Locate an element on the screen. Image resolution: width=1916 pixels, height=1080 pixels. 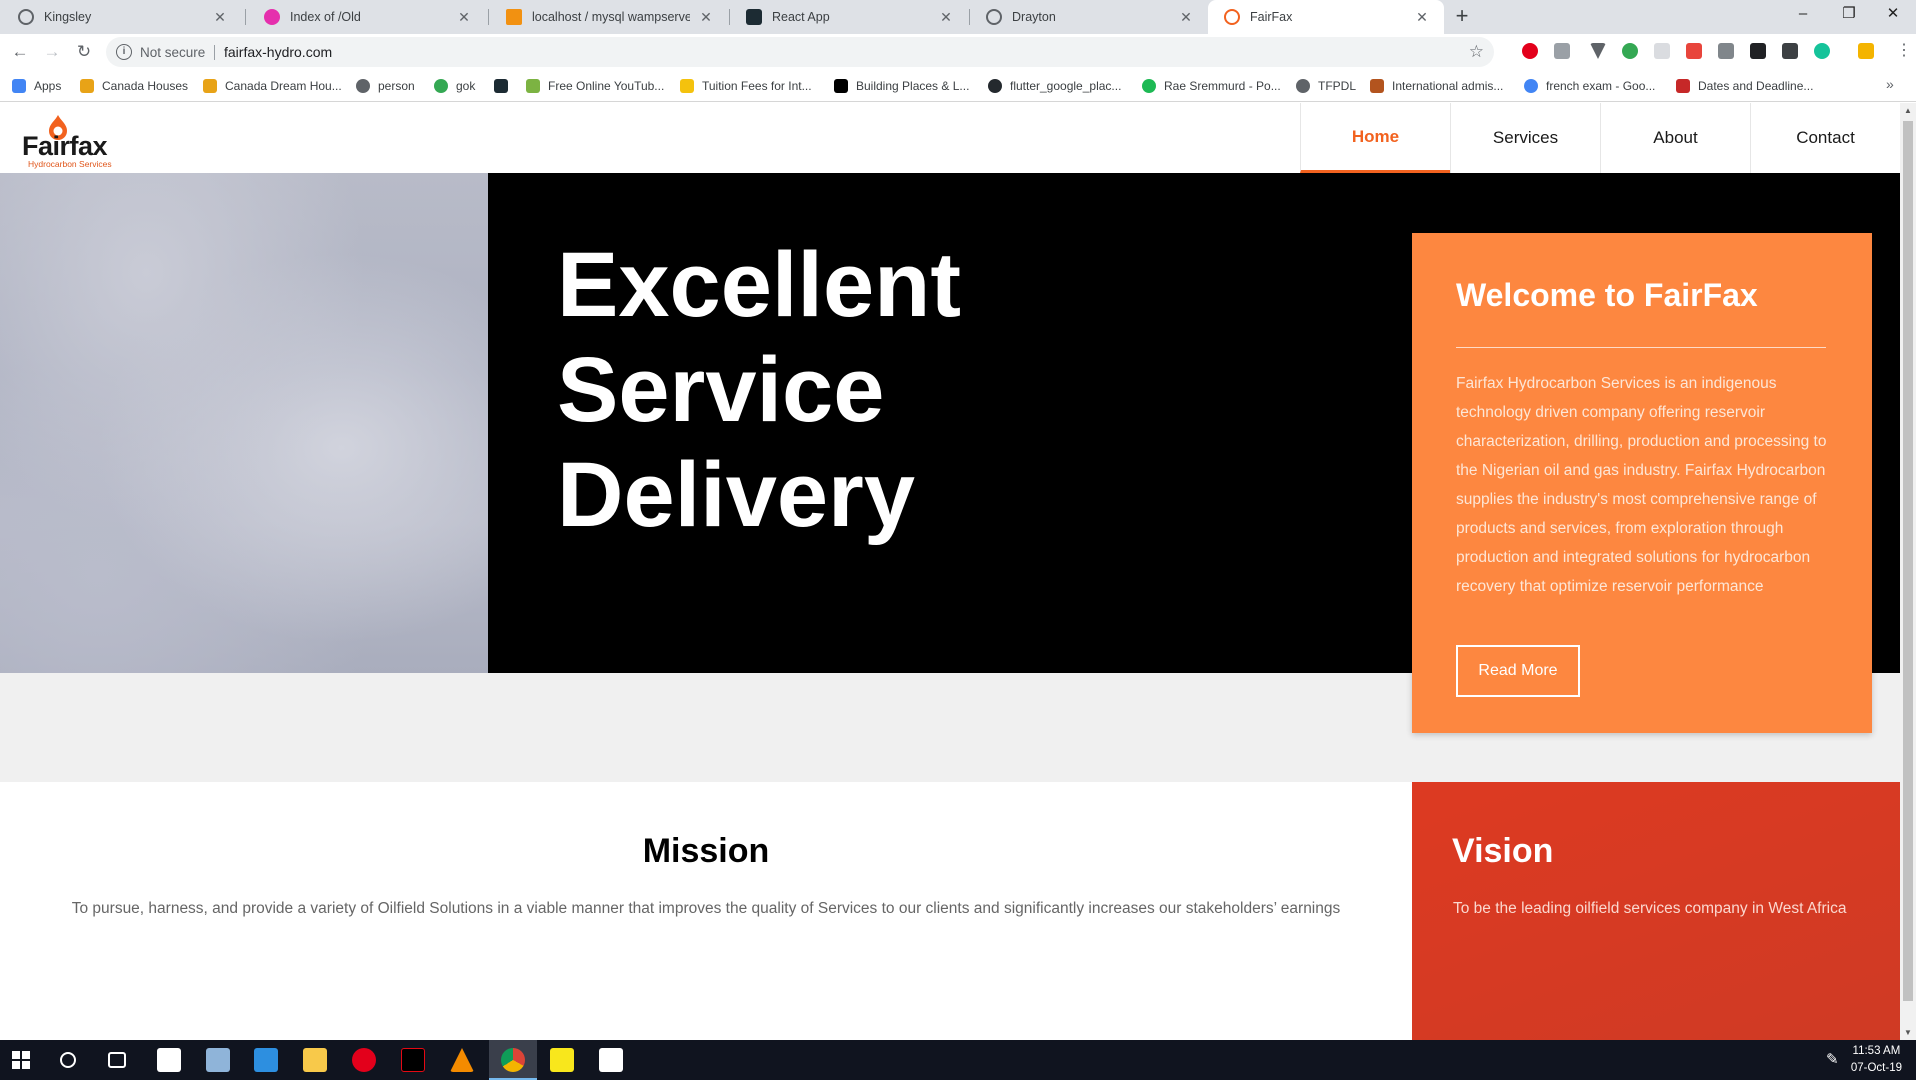
bookmark-star-icon: ☆ is located at coordinates (1476, 52).